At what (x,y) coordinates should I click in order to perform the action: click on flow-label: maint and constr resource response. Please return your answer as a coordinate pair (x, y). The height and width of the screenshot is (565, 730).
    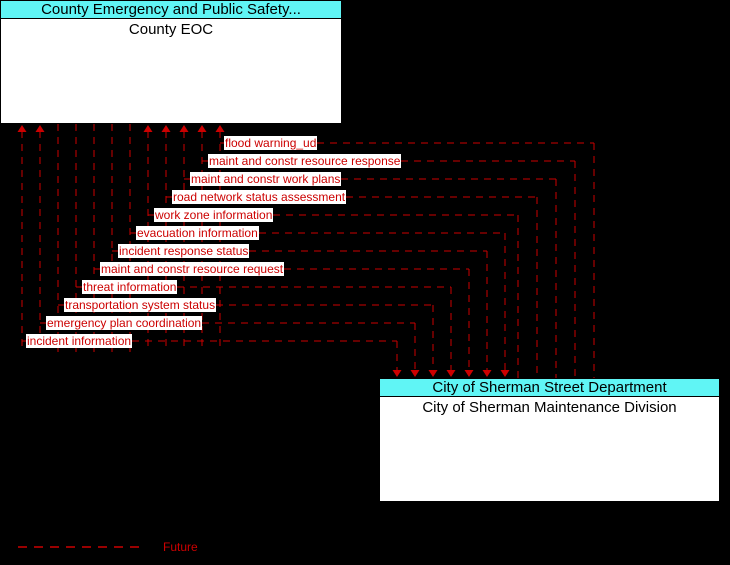
    Looking at the image, I should click on (305, 161).